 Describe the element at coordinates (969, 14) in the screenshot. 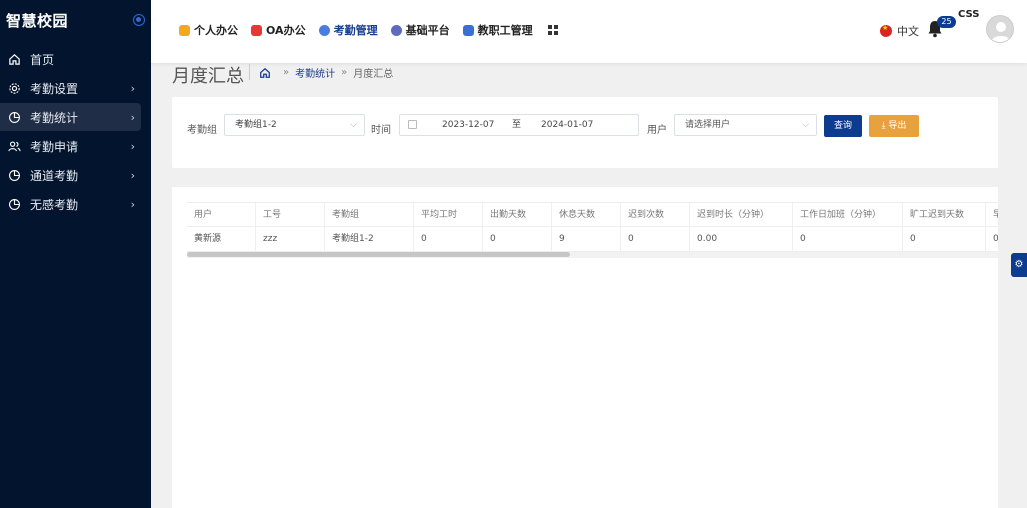

I see `user-name: CSS` at that location.